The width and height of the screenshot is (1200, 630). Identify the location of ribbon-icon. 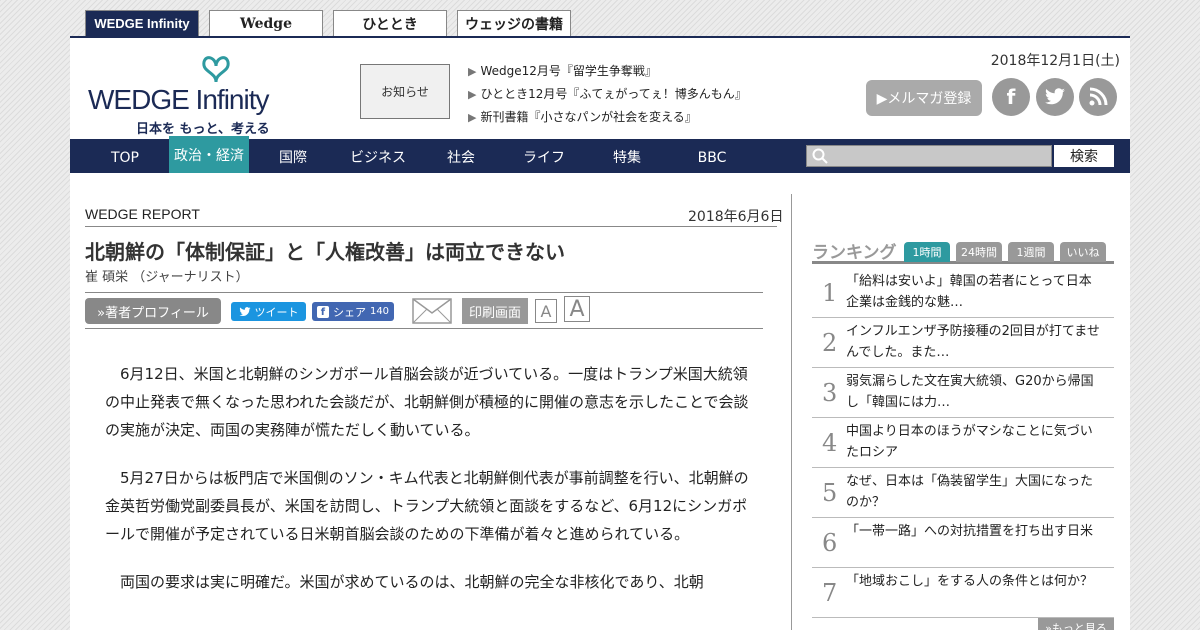
(216, 69).